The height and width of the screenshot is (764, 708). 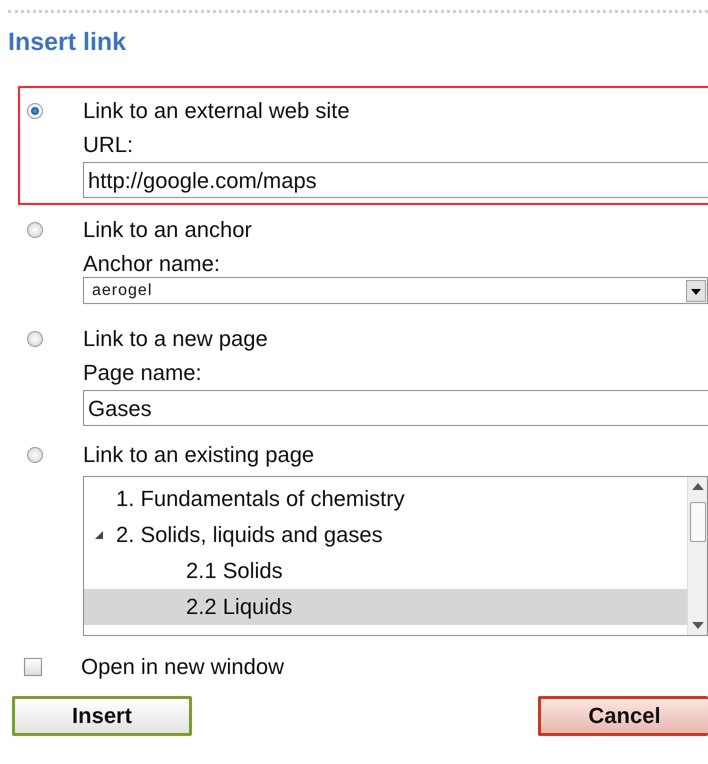 I want to click on input-field: http://google.com/maps, so click(x=395, y=180).